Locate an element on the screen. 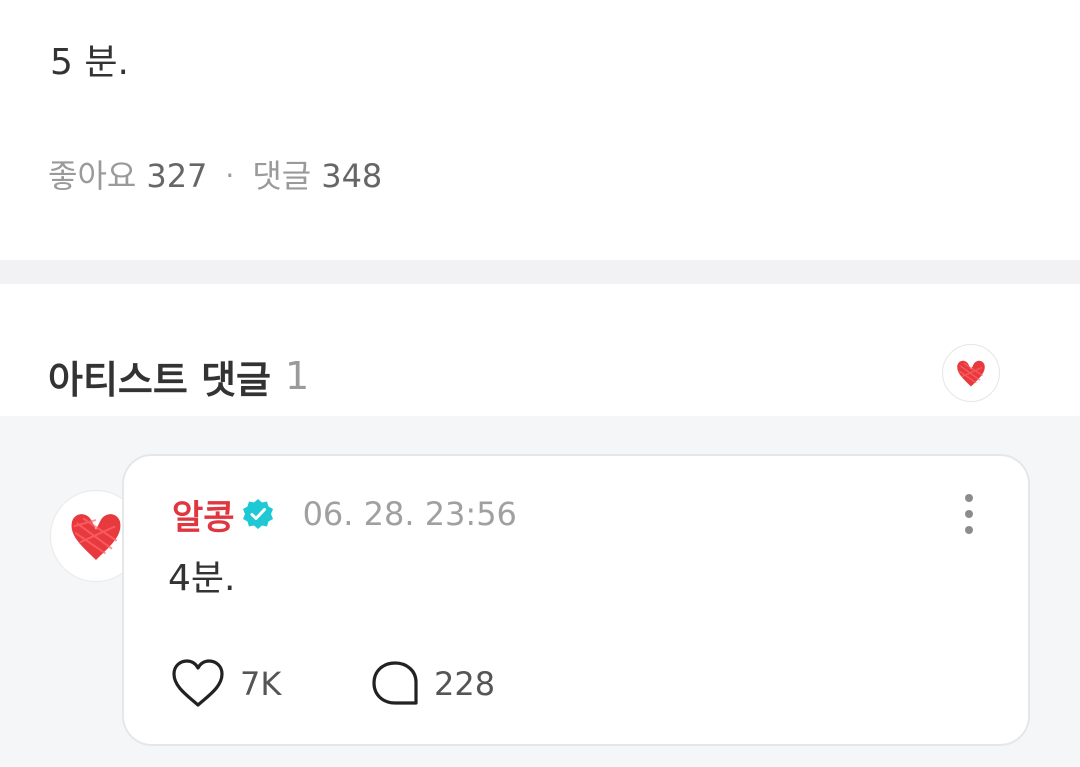 The image size is (1080, 767). artist-comments-header: 아티스트 댓글 1 is located at coordinates (178, 376).